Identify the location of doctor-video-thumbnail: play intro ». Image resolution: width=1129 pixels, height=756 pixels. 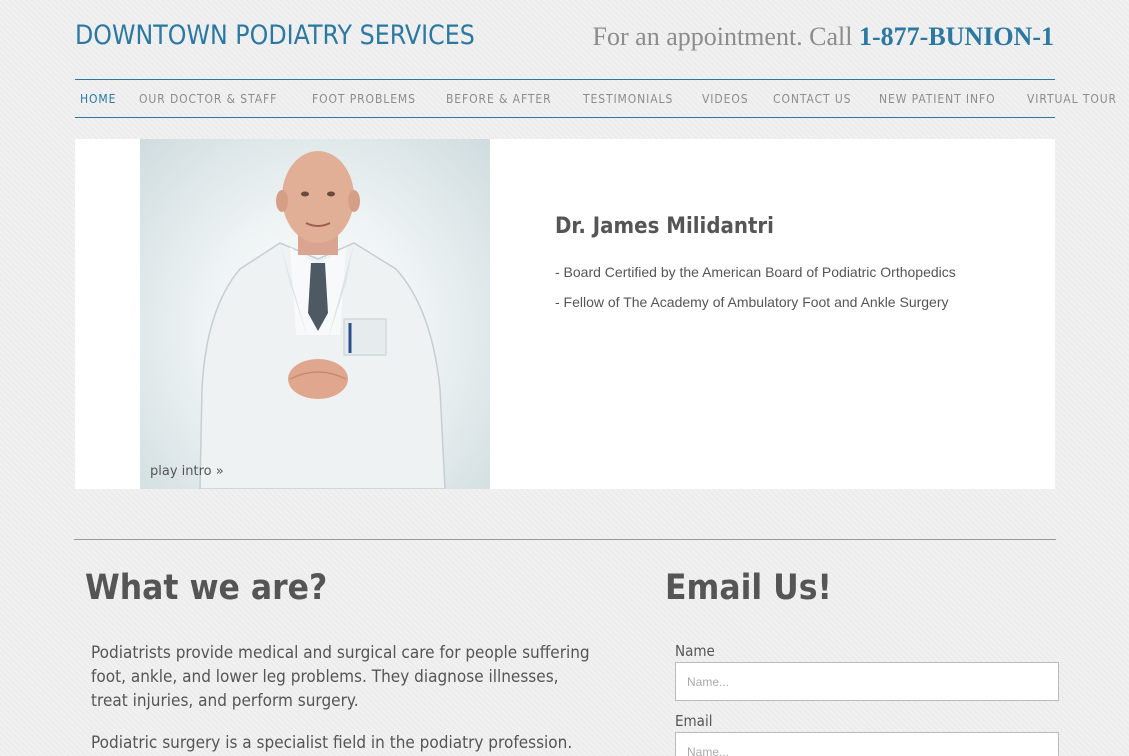
(315, 314).